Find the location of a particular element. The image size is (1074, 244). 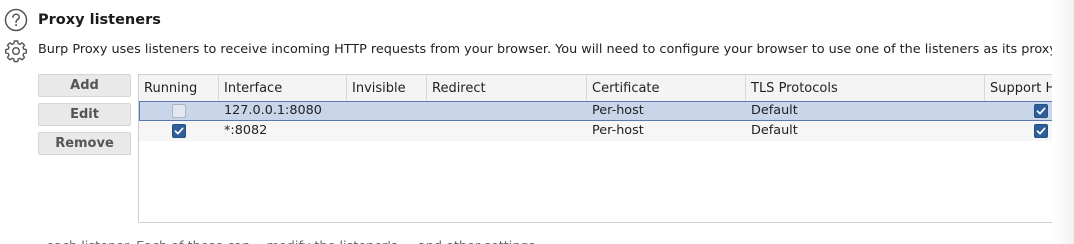

column-header-tls-protocols: TLS Protocols is located at coordinates (865, 88).